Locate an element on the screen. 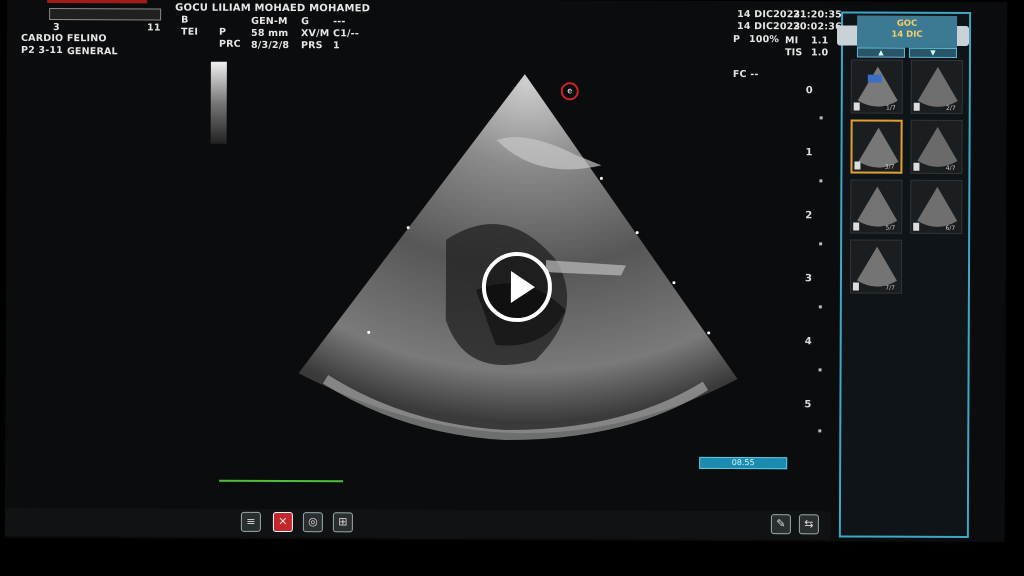 This screenshot has width=1024, height=576. scale-max: 11 is located at coordinates (154, 28).